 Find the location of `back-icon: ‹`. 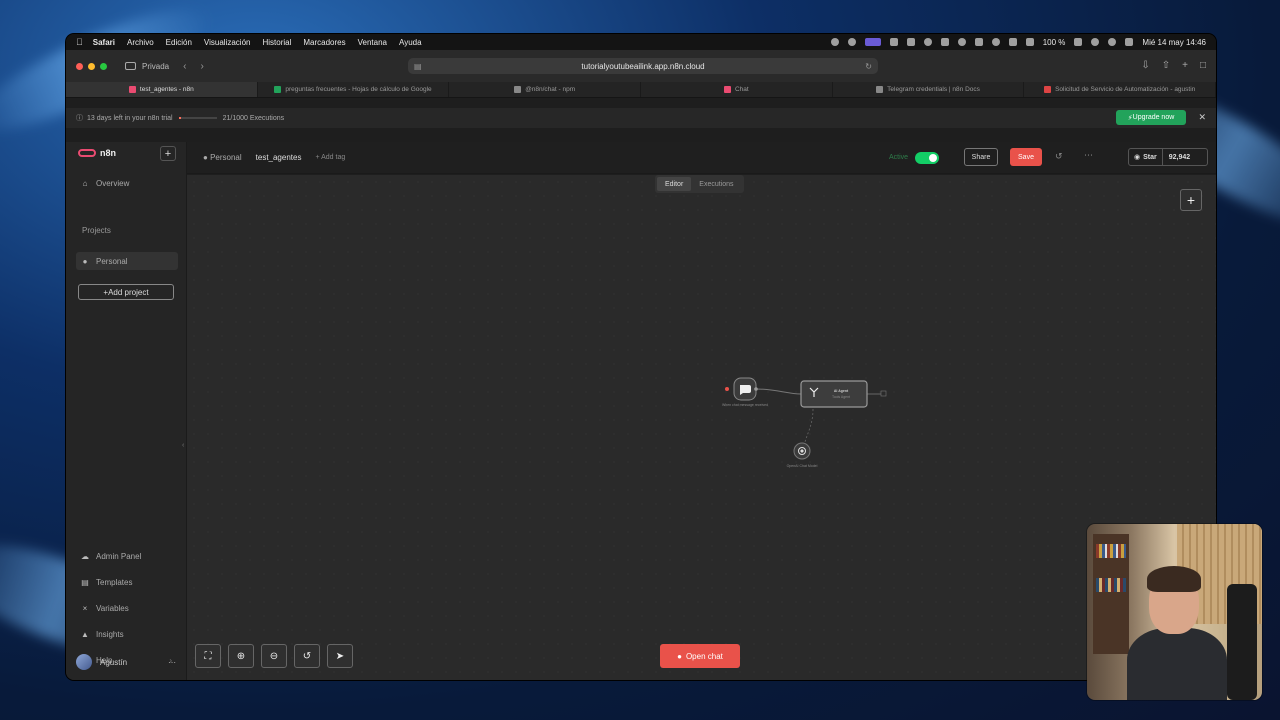

back-icon: ‹ is located at coordinates (184, 66).